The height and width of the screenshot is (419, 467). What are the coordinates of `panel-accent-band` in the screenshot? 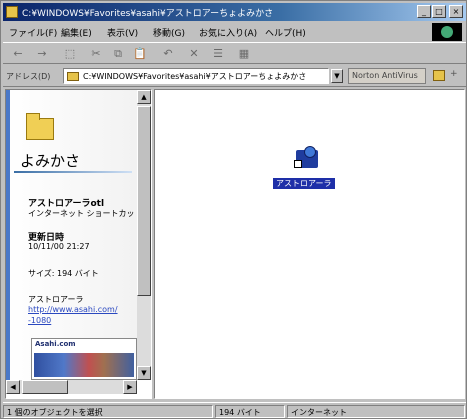 It's located at (8, 235).